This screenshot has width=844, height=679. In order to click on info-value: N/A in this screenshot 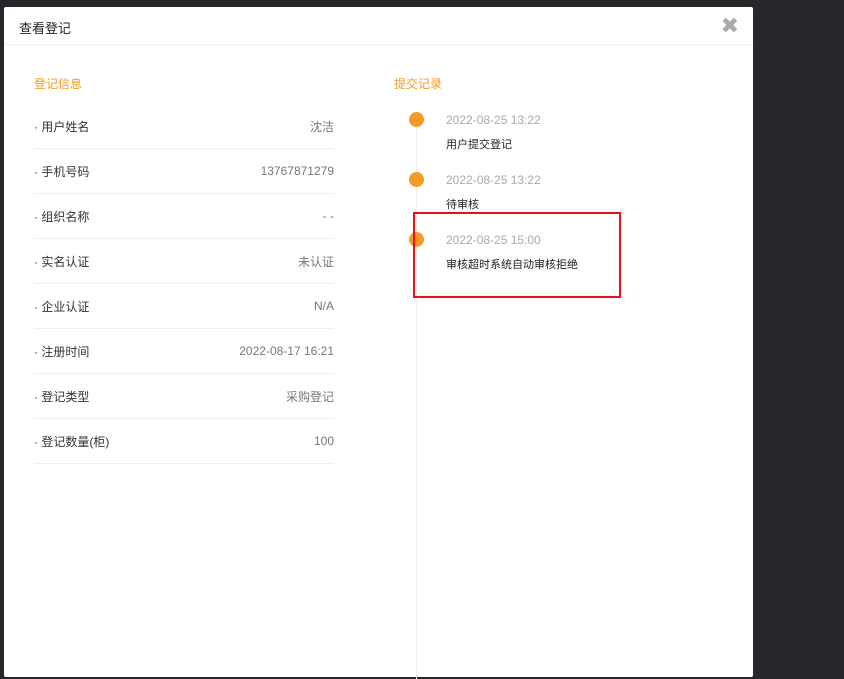, I will do `click(323, 306)`.